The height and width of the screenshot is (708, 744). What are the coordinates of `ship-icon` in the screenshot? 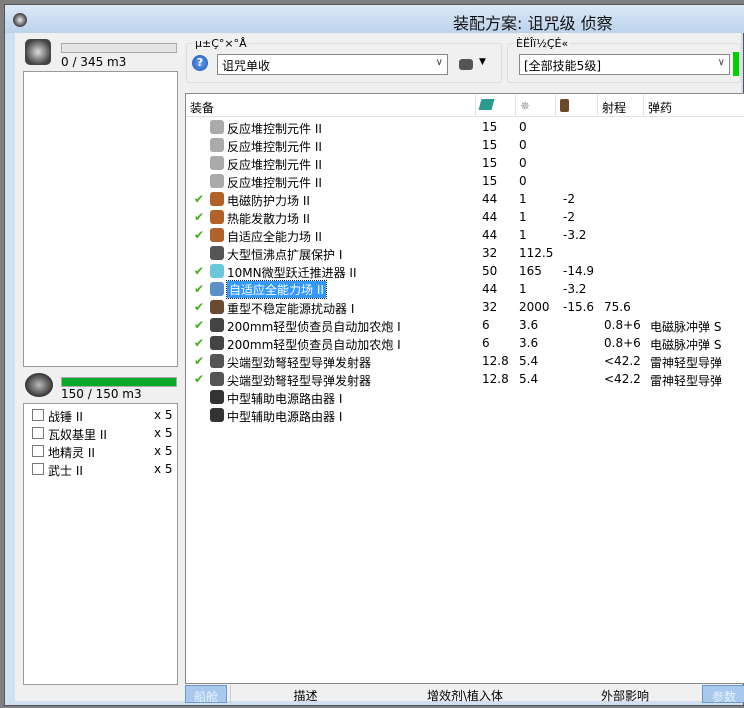 It's located at (466, 64).